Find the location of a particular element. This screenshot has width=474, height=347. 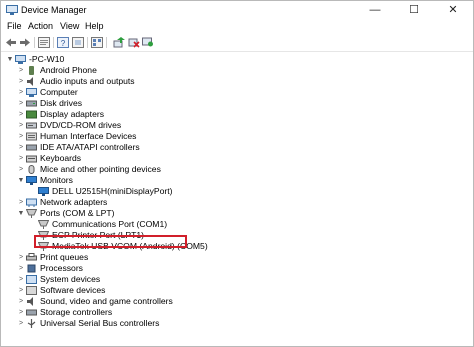

update-driver-icon is located at coordinates (119, 42).